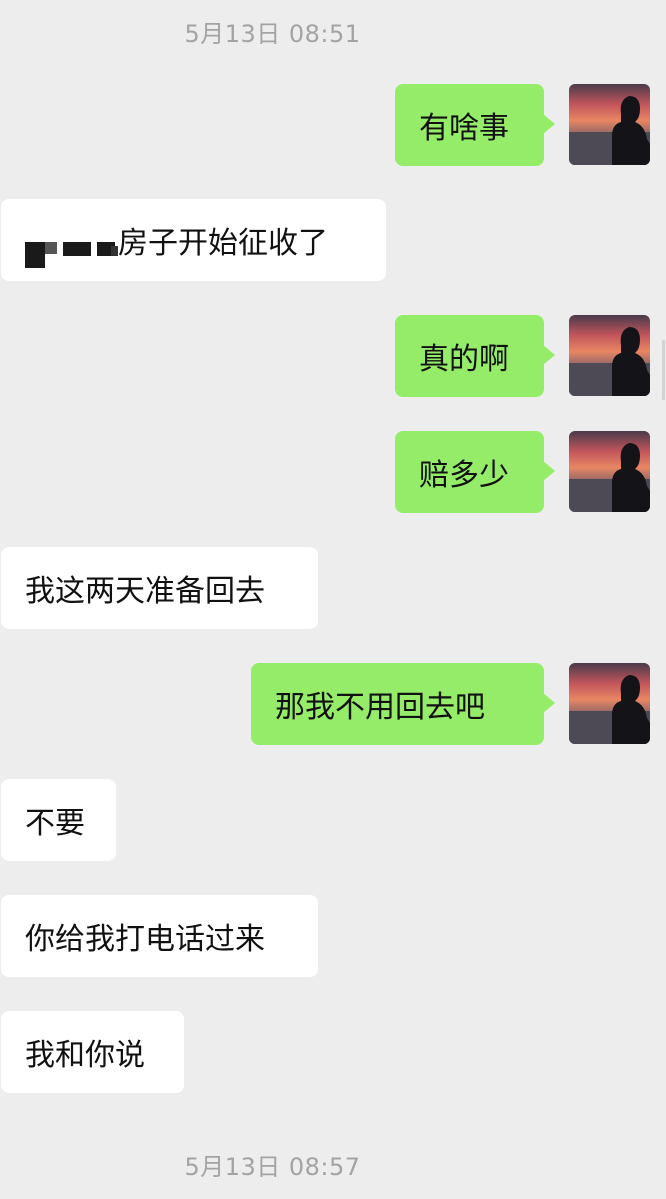 This screenshot has width=666, height=1199. I want to click on message-bubble-outgoing: 赔多少, so click(475, 472).